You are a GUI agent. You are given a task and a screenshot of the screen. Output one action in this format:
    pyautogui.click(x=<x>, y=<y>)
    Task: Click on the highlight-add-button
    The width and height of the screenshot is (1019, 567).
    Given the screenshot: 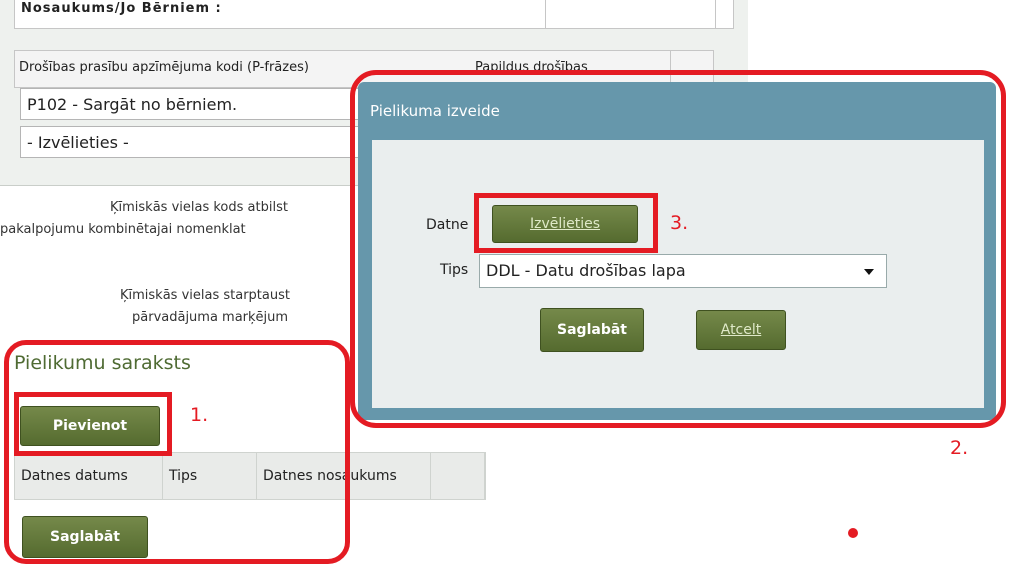 What is the action you would take?
    pyautogui.click(x=93, y=424)
    